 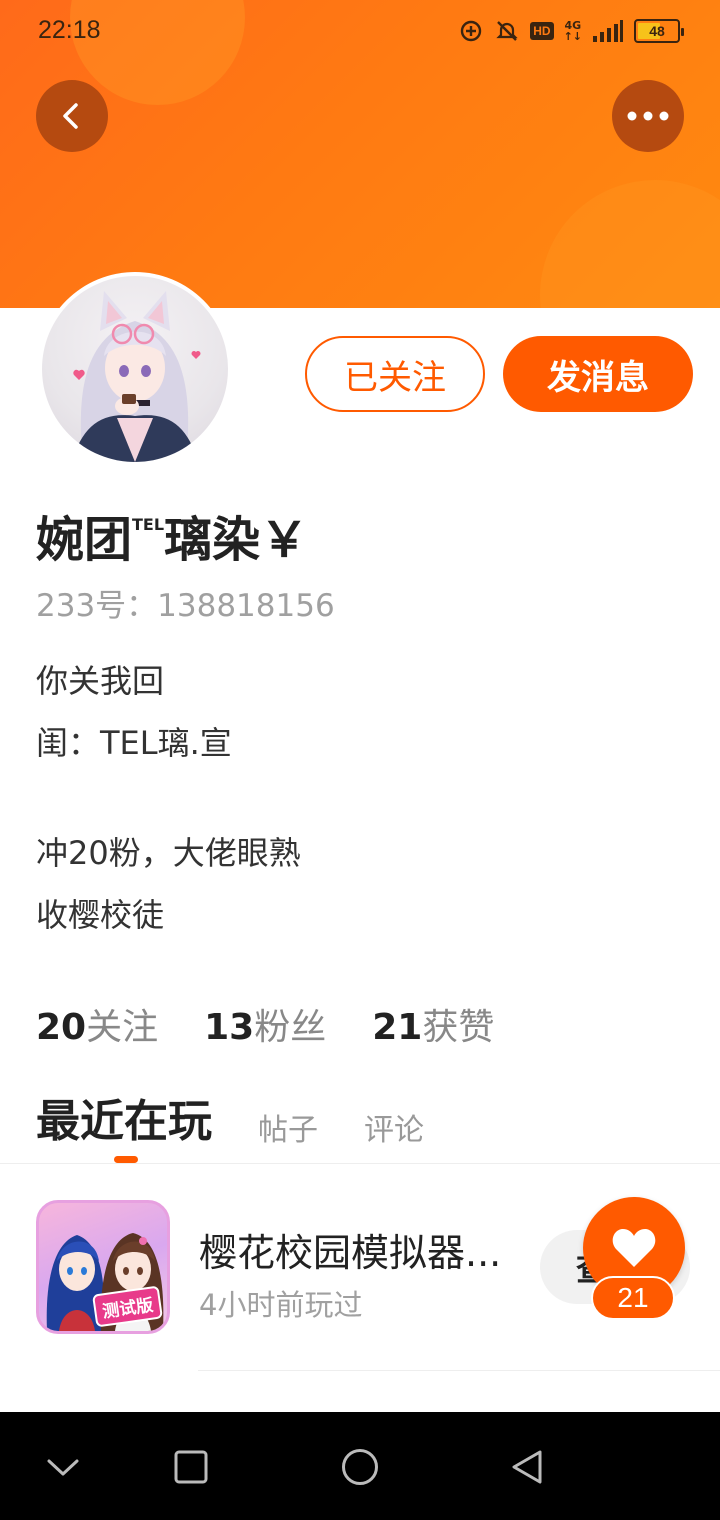 I want to click on circle-icon, so click(x=360, y=1467).